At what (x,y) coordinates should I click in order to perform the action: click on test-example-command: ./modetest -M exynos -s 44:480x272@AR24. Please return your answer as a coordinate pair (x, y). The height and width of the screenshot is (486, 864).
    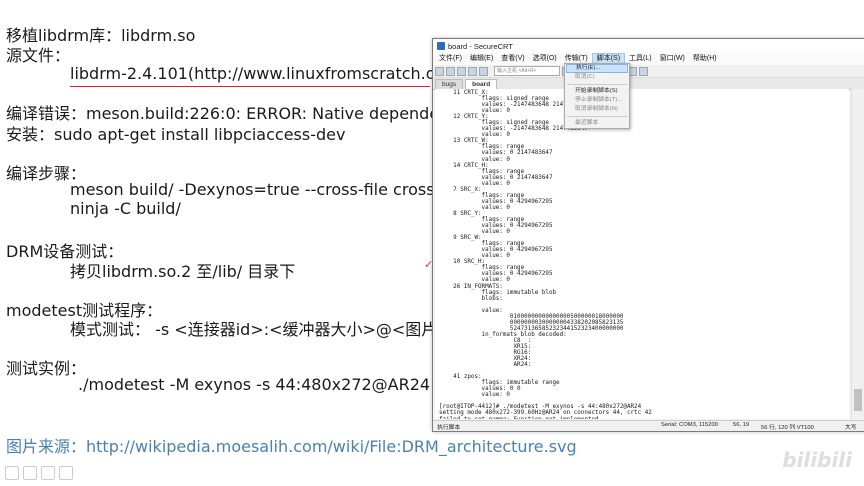
    Looking at the image, I should click on (254, 384).